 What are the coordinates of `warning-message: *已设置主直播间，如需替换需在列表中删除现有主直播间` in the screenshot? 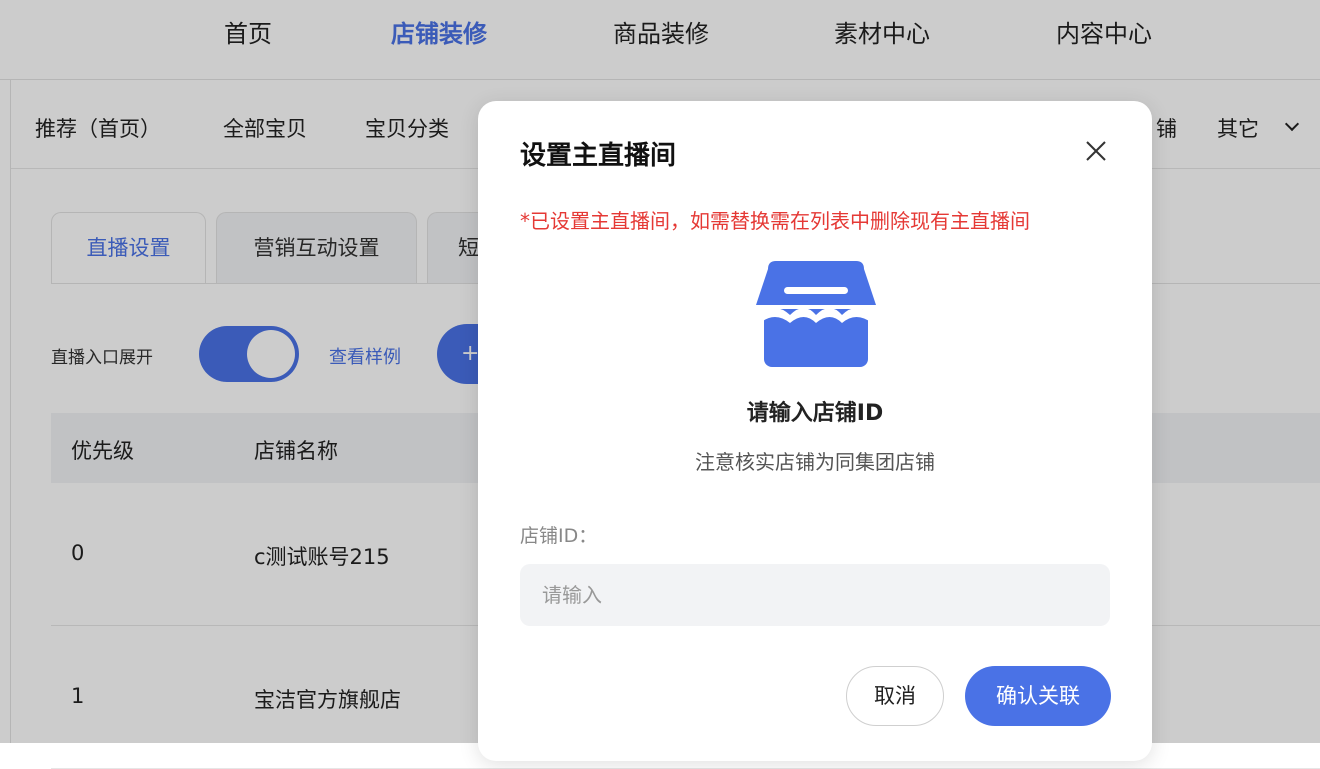 It's located at (775, 221).